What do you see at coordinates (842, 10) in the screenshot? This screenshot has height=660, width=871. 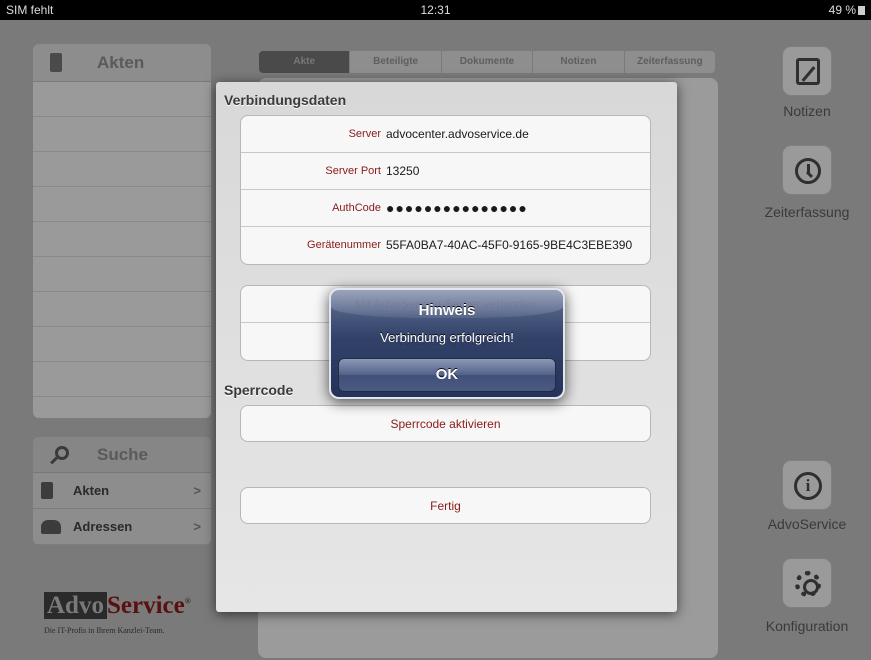 I see `battery-percent: 49 %` at bounding box center [842, 10].